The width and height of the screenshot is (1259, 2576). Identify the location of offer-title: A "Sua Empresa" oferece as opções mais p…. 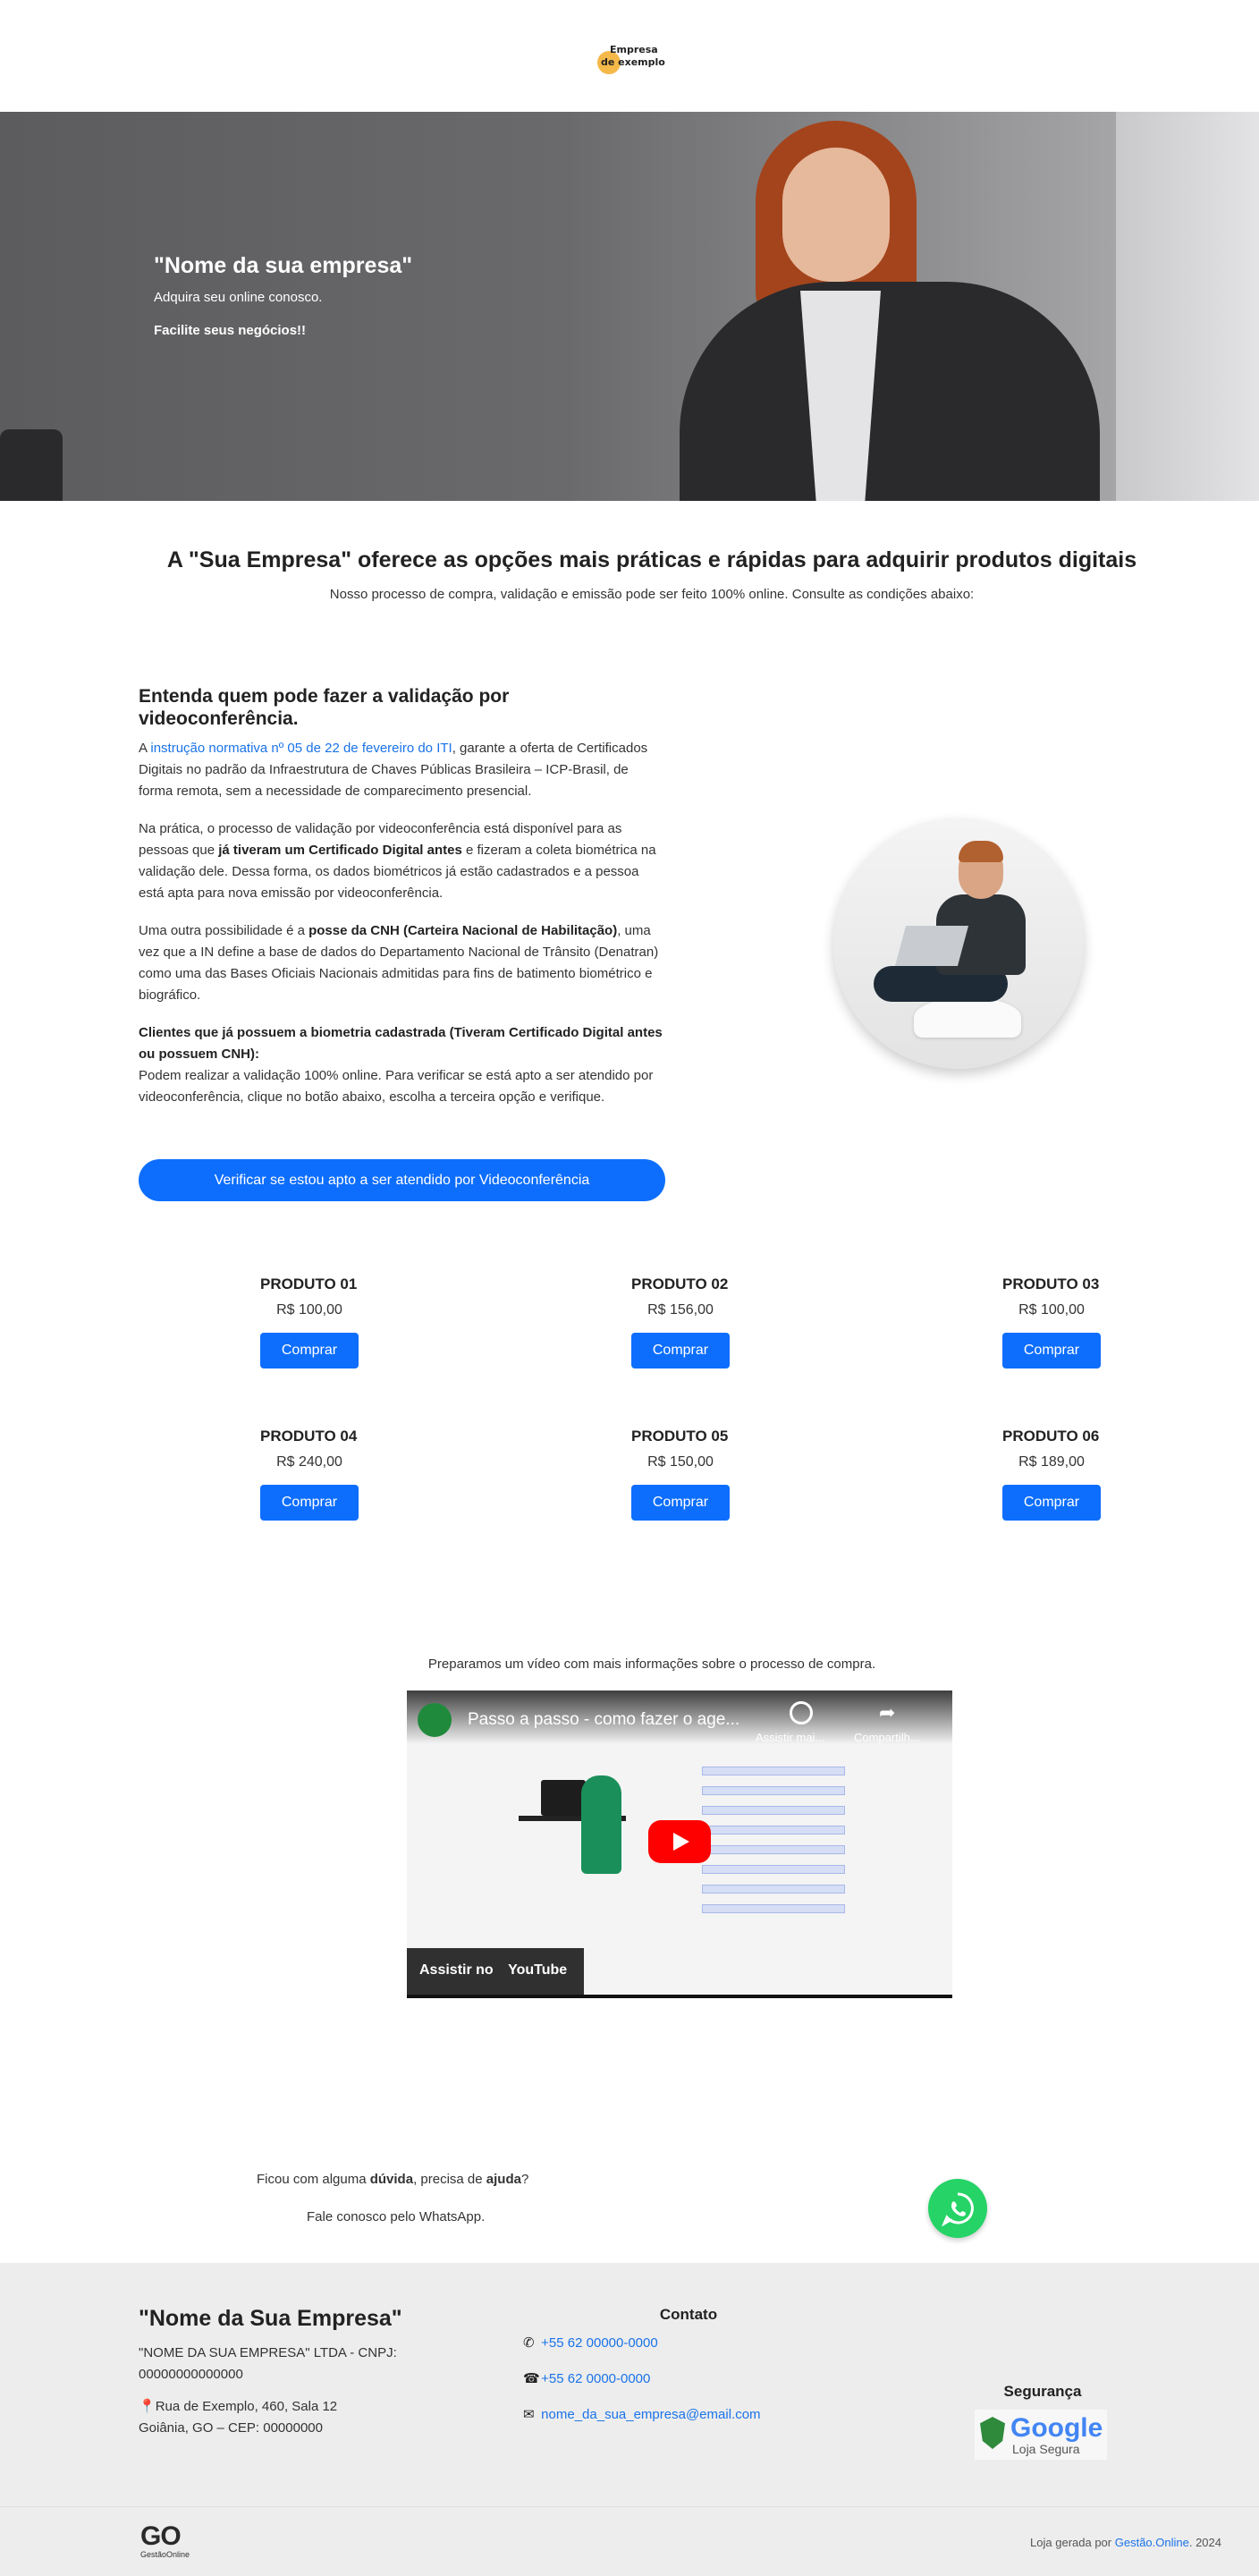
(651, 559).